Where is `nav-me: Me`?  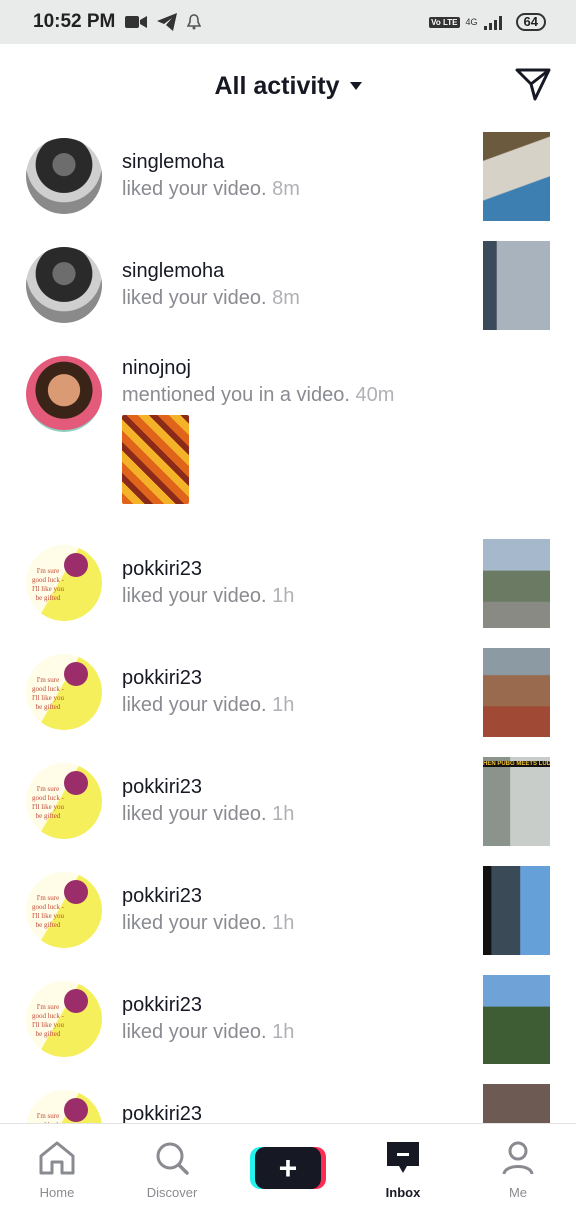
nav-me: Me is located at coordinates (518, 1170).